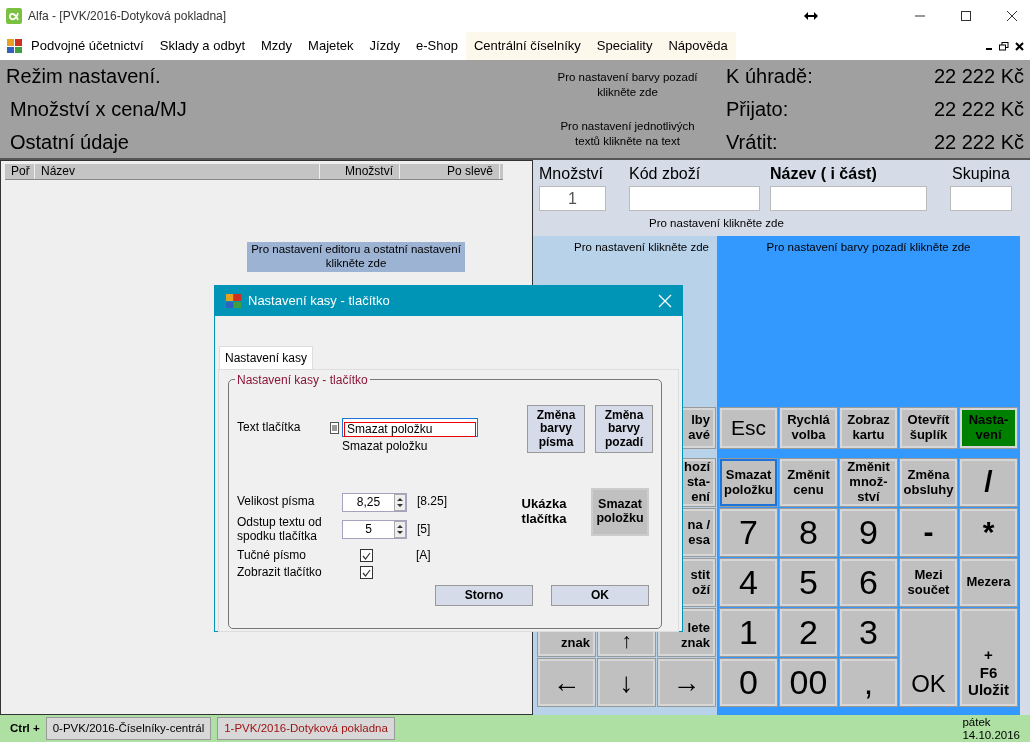 The image size is (1030, 742). Describe the element at coordinates (868, 428) in the screenshot. I see `keypad-button: Zobraz kartu` at that location.